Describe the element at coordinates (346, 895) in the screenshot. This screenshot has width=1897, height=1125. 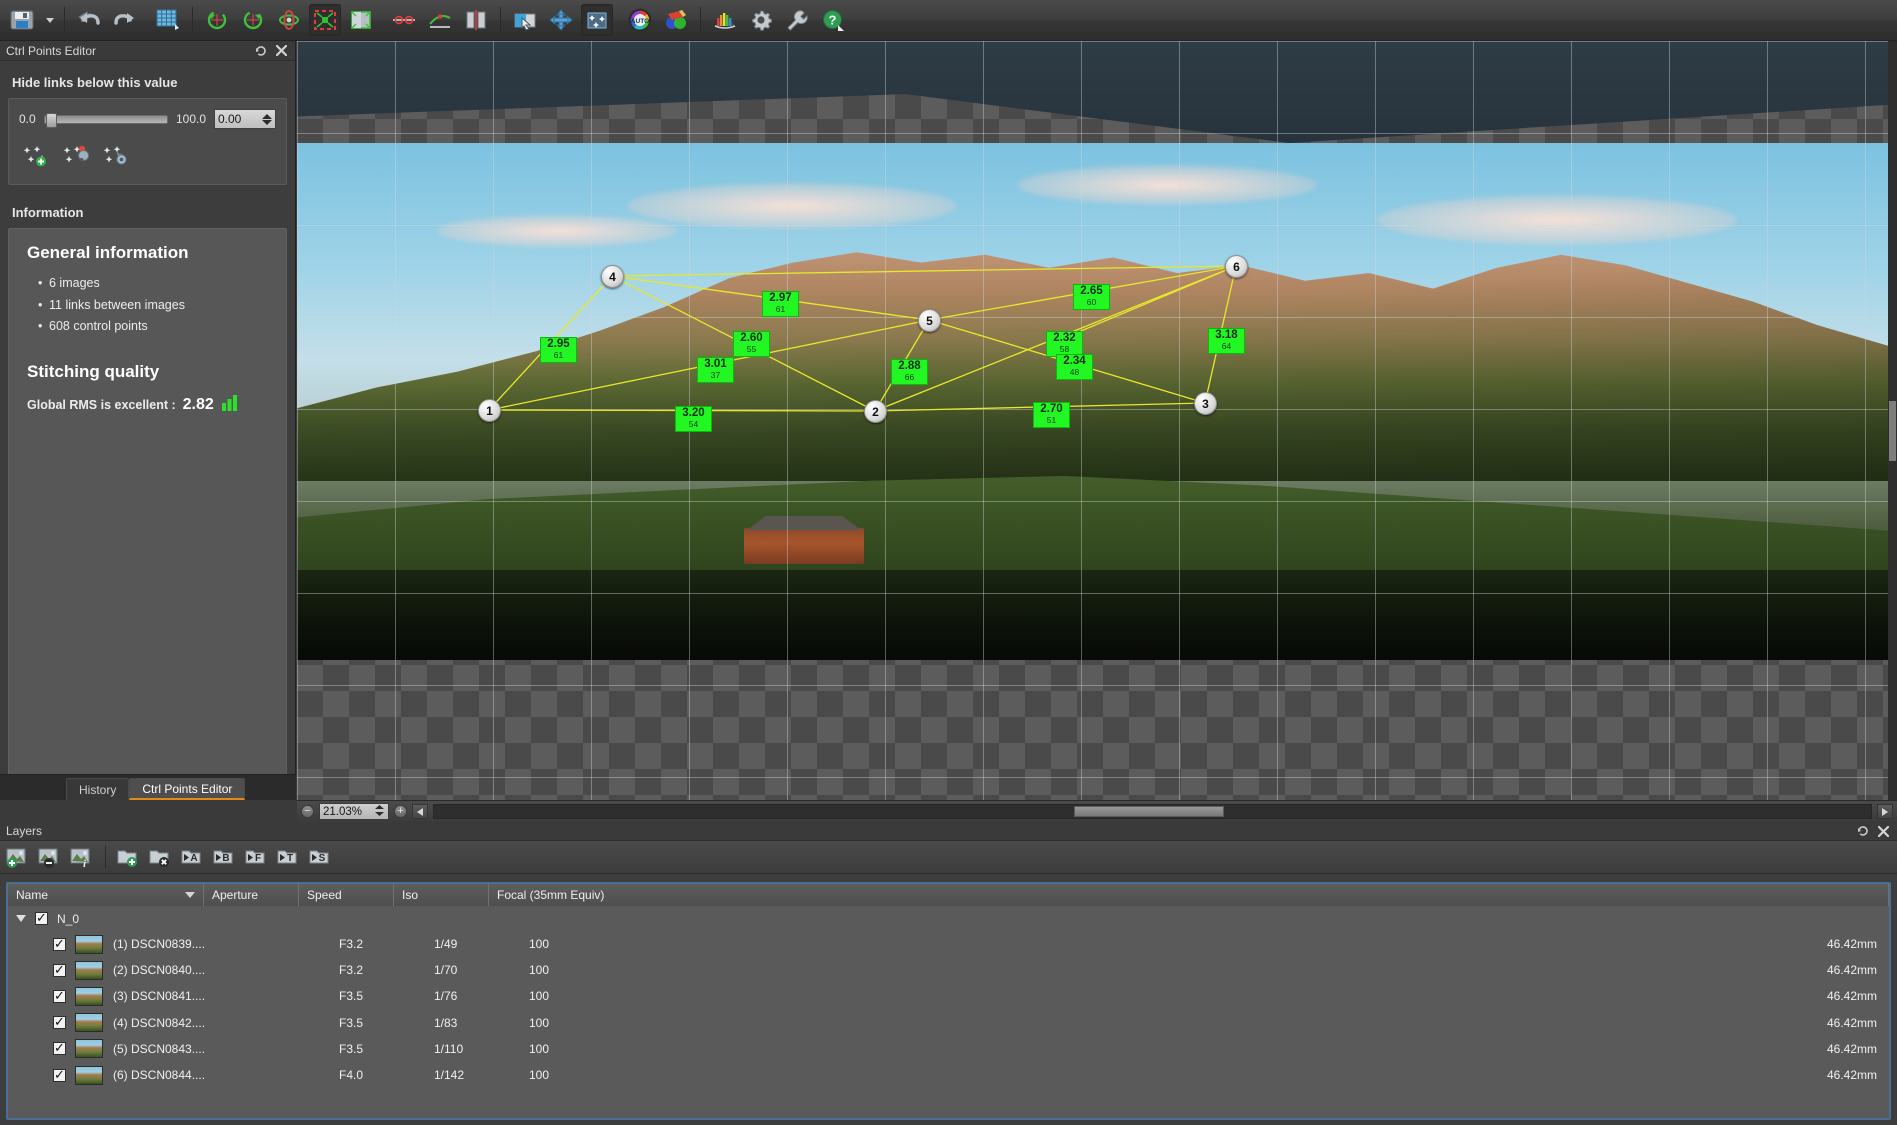
I see `column-header-speed: Speed` at that location.